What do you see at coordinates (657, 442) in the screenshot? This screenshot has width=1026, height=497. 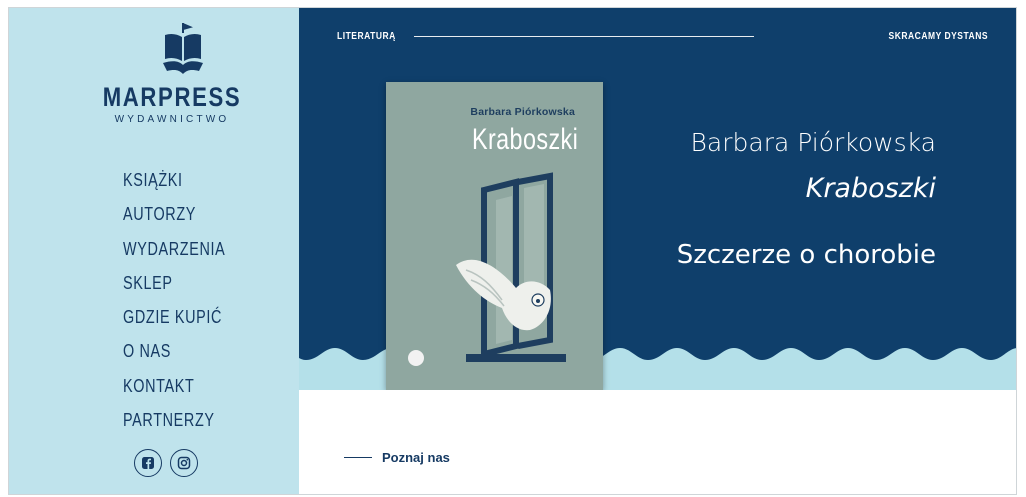 I see `content-section: Poznaj nas` at bounding box center [657, 442].